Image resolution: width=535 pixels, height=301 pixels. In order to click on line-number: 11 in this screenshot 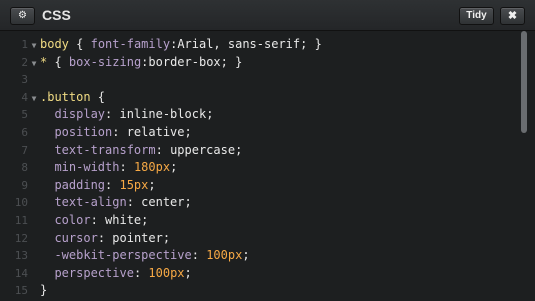, I will do `click(21, 220)`.